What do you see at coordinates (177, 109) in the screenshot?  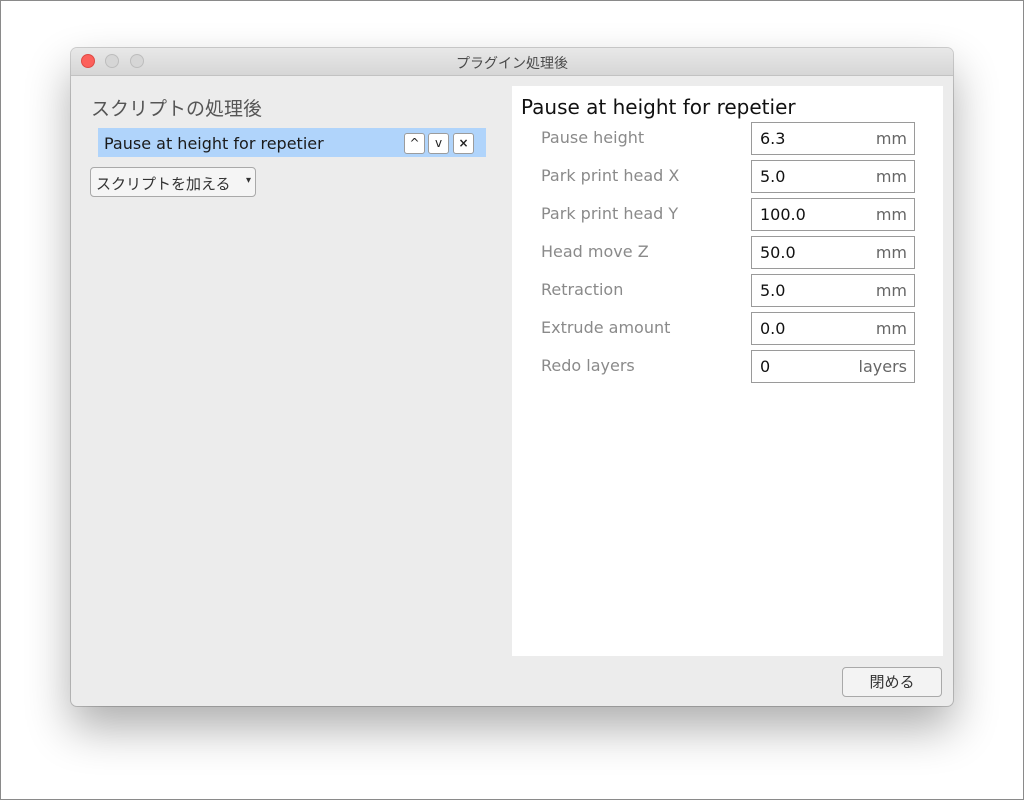 I see `scripts-heading: スクリプトの処理後` at bounding box center [177, 109].